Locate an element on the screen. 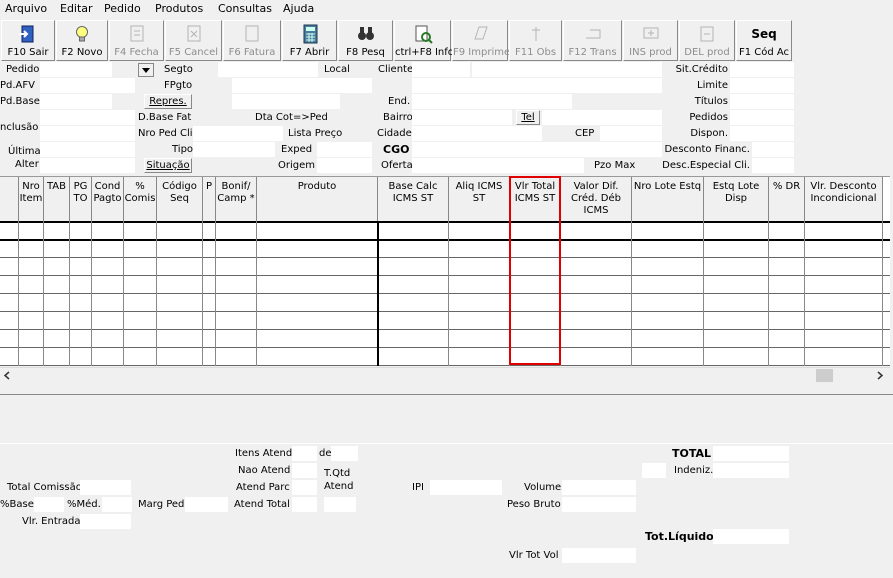 The height and width of the screenshot is (578, 893). indeniz-field is located at coordinates (751, 470).